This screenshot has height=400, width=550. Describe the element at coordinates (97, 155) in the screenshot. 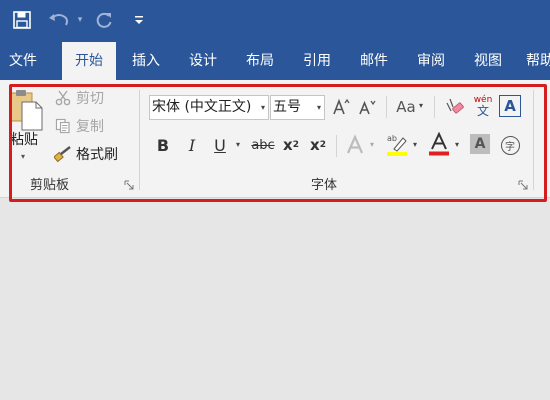

I see `format-painter-label: 格式刷` at that location.